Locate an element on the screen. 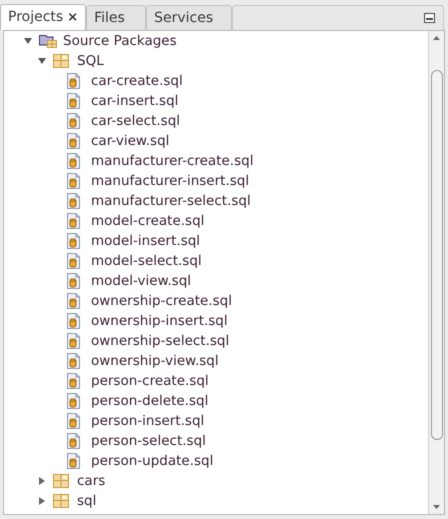 The width and height of the screenshot is (448, 519). tree-item: car-insert.sql is located at coordinates (134, 101).